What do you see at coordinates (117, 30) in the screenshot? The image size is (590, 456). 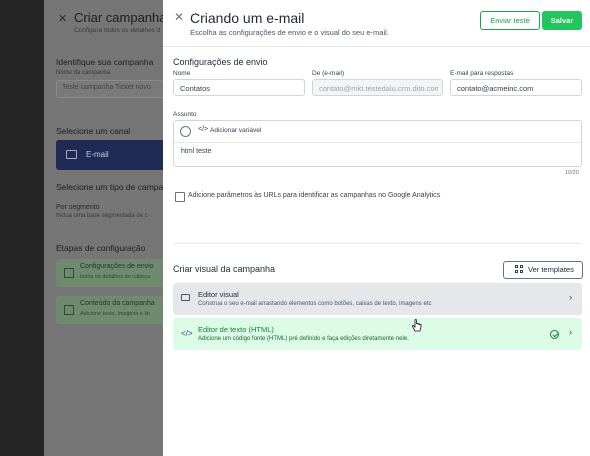 I see `background-subtitle: Configure todos os detalhes d` at bounding box center [117, 30].